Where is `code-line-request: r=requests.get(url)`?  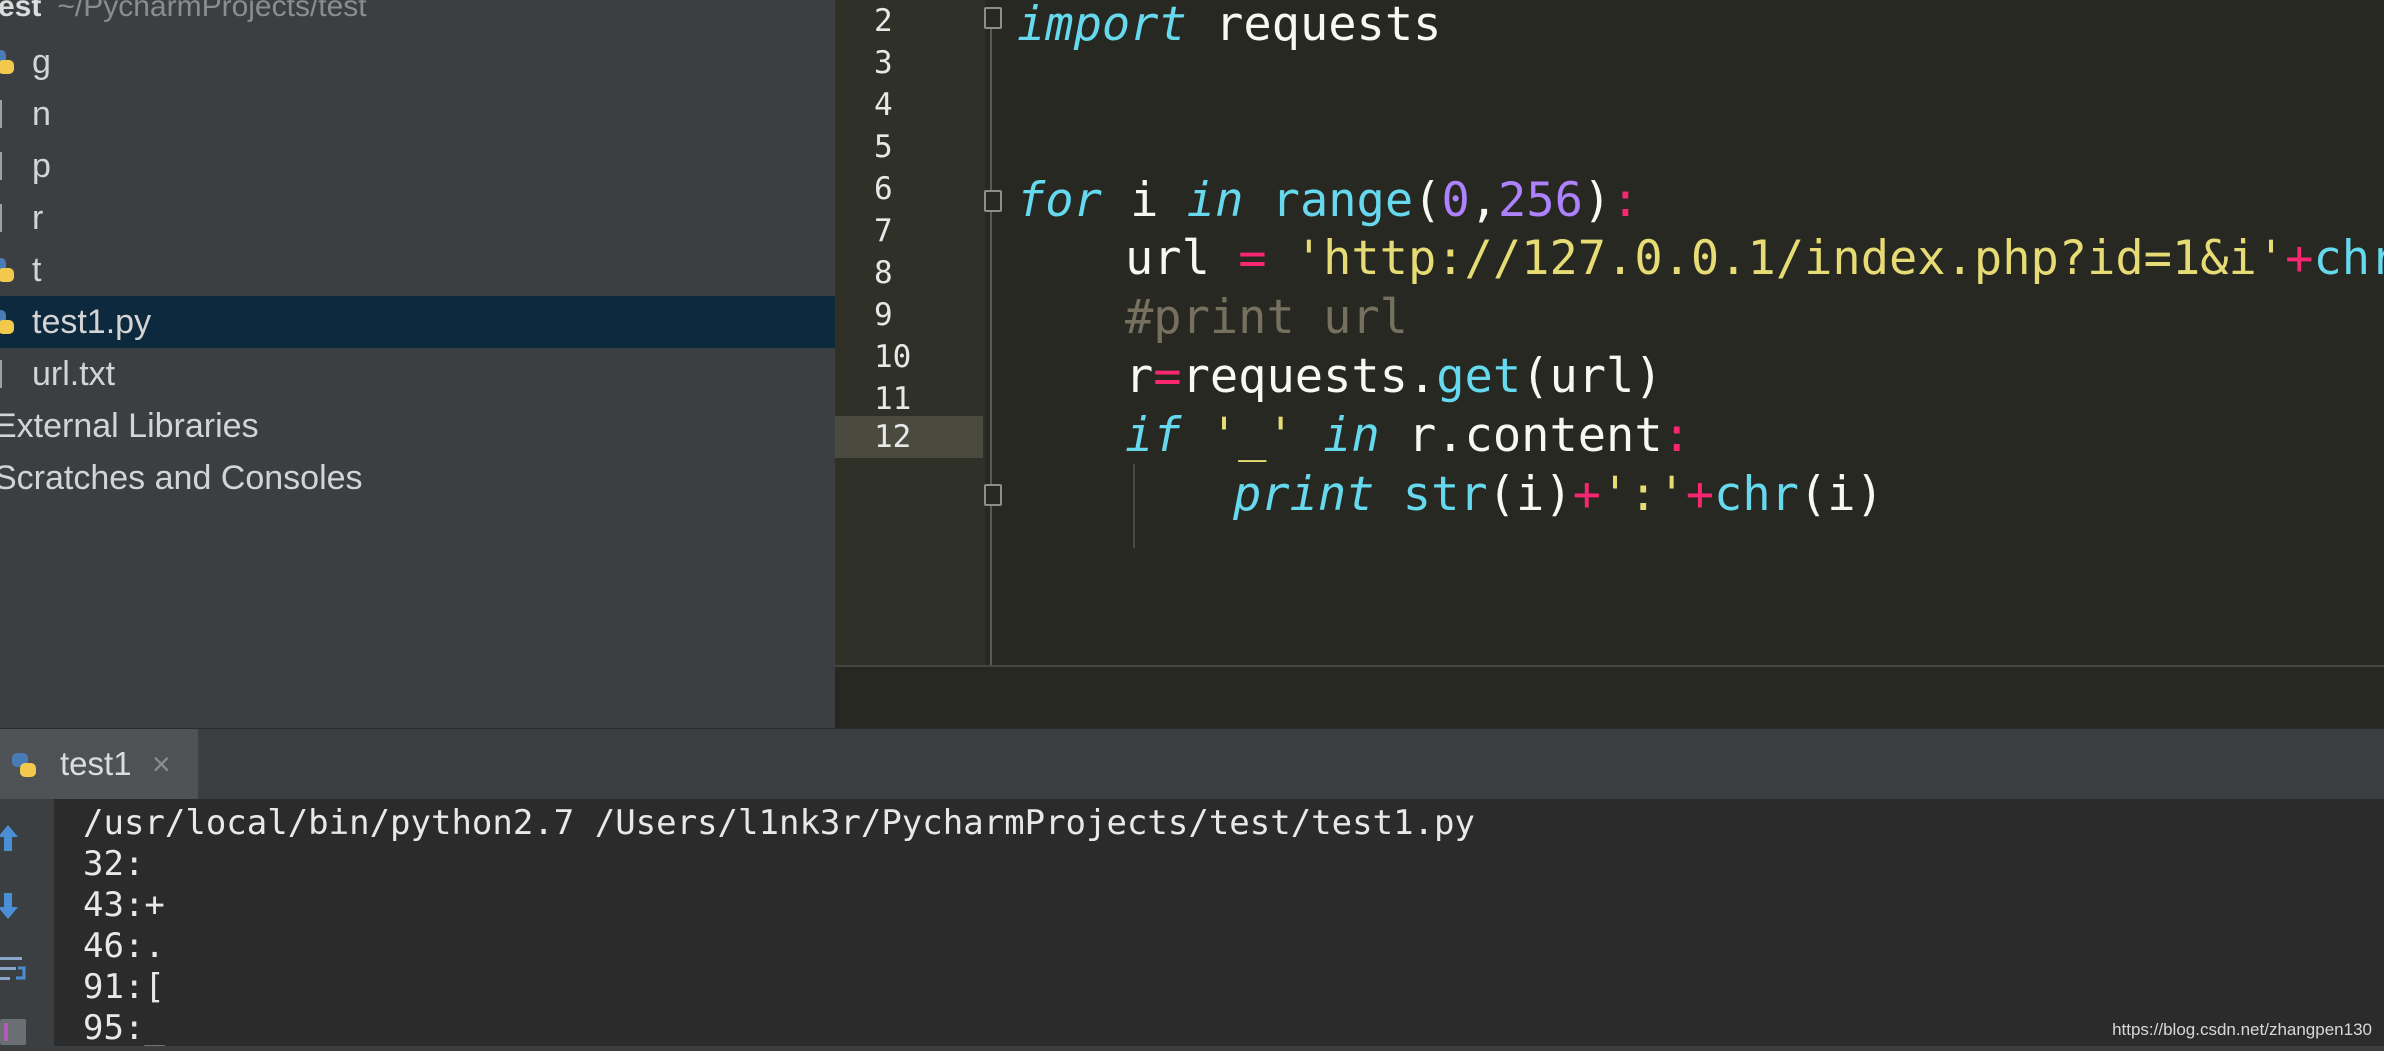 code-line-request: r=requests.get(url) is located at coordinates (1394, 376).